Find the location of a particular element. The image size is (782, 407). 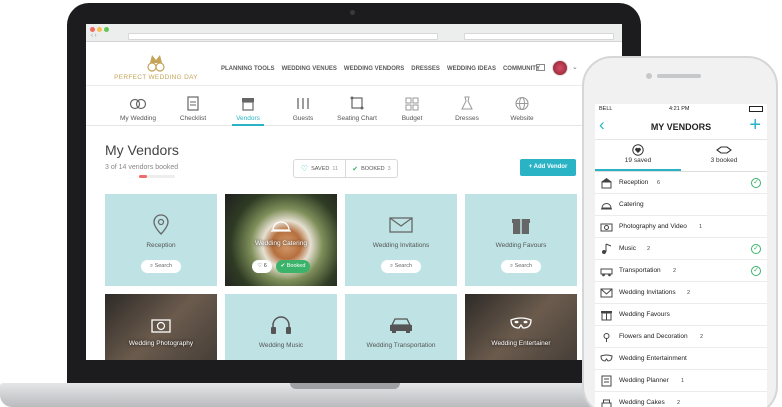

nav-dresses: DRESSES is located at coordinates (425, 69).